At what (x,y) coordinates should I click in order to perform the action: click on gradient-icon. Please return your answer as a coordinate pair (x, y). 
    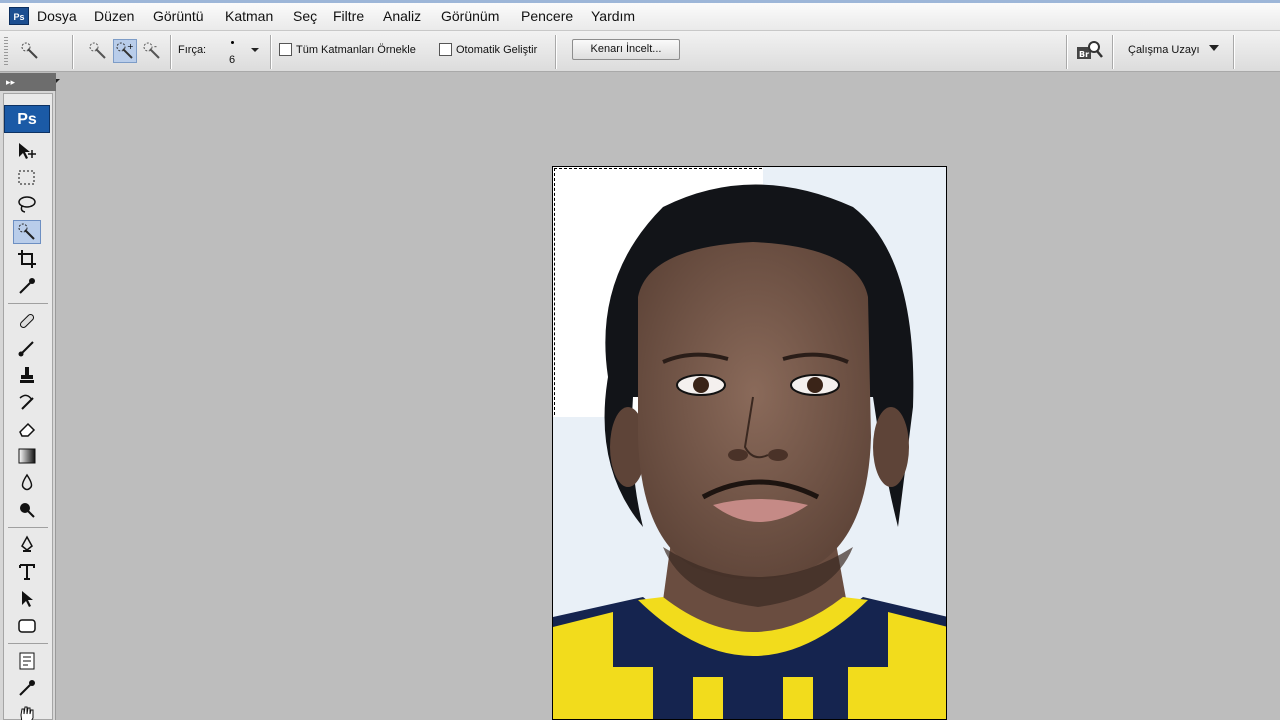
    Looking at the image, I should click on (27, 456).